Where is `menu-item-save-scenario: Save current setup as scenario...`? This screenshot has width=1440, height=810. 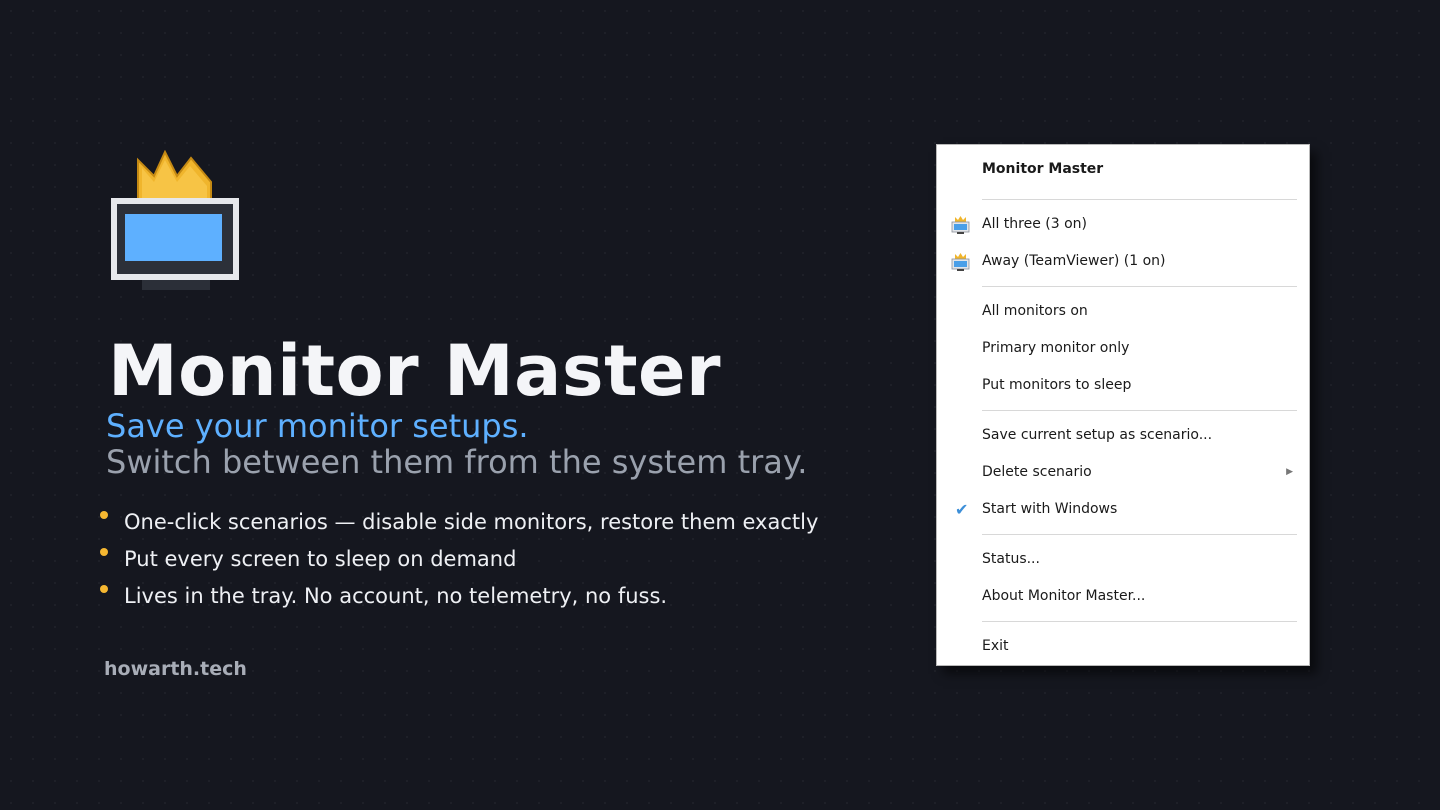
menu-item-save-scenario: Save current setup as scenario... is located at coordinates (1123, 435).